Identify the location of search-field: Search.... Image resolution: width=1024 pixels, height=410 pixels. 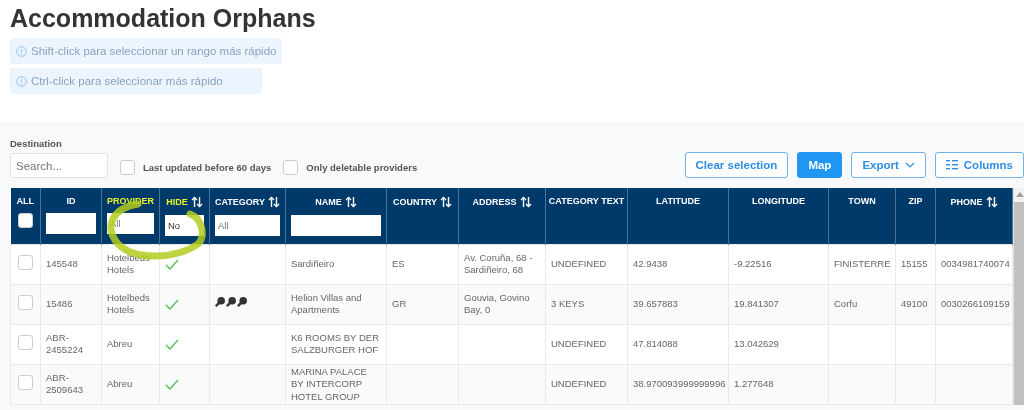
(59, 165).